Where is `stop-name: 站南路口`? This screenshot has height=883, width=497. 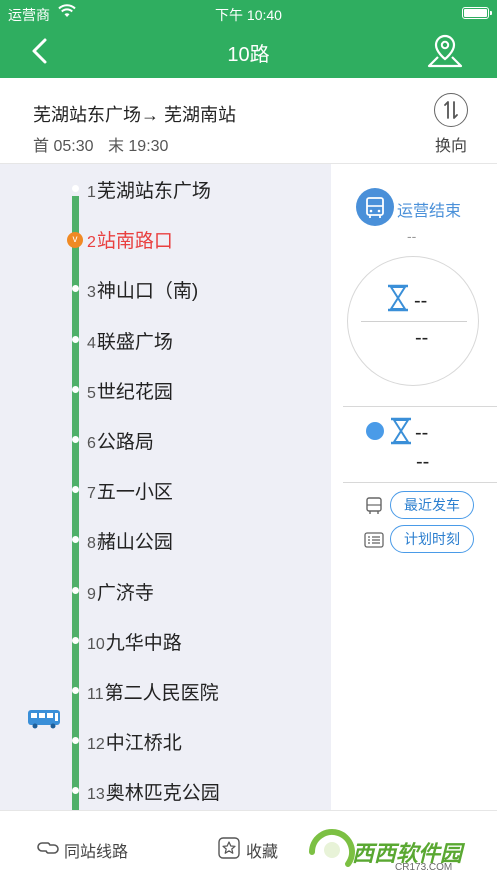
stop-name: 站南路口 is located at coordinates (134, 242).